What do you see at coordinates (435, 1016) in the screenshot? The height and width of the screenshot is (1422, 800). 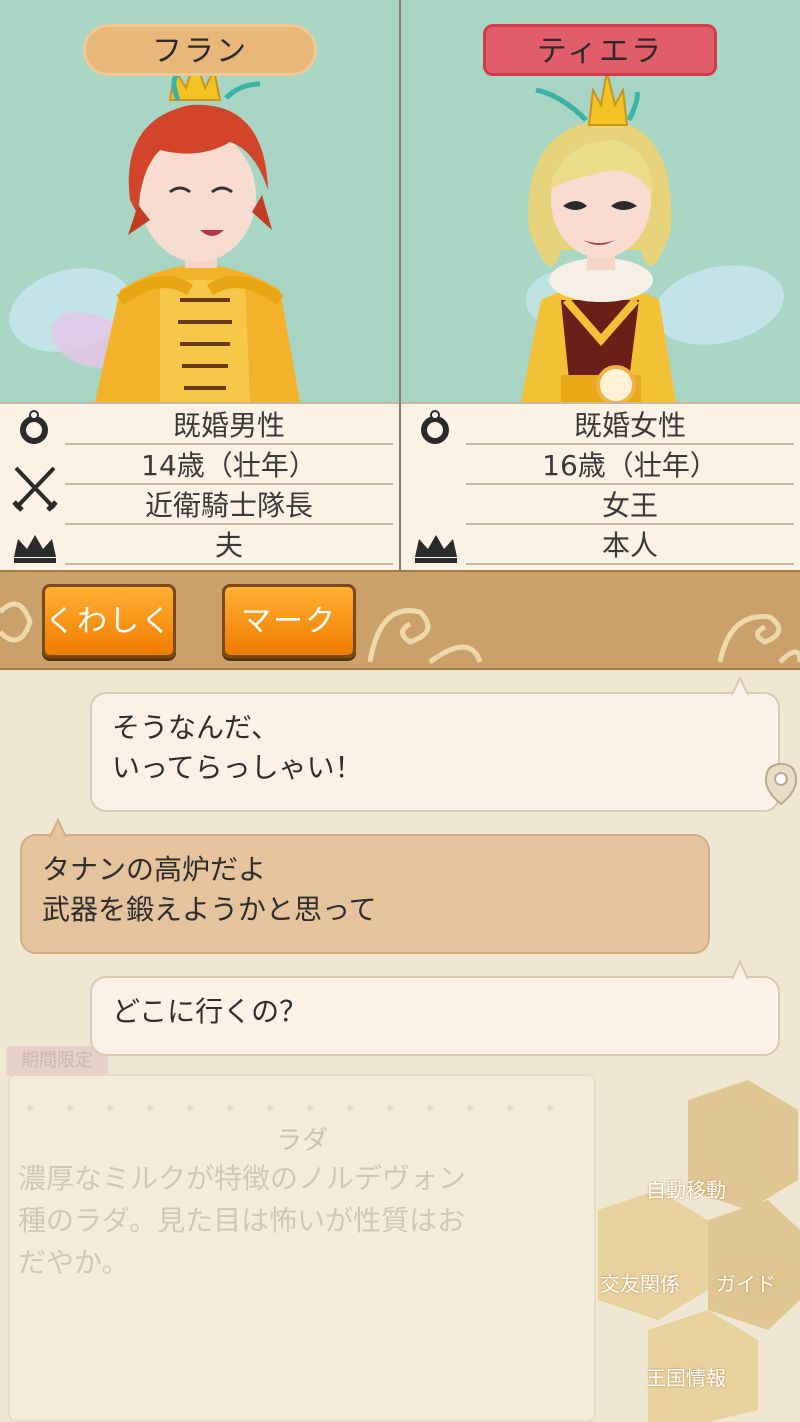 I see `chat-bubble-right: どこに行くの？` at bounding box center [435, 1016].